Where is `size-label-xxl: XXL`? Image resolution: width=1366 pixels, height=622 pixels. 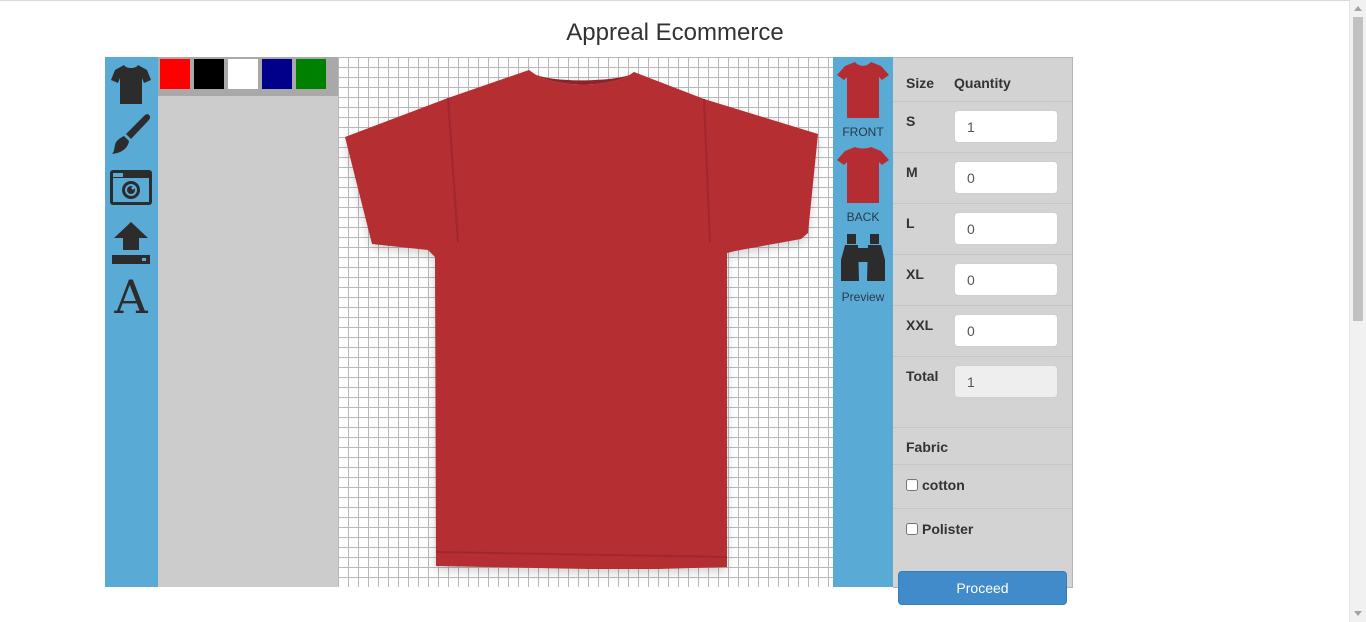 size-label-xxl: XXL is located at coordinates (920, 325).